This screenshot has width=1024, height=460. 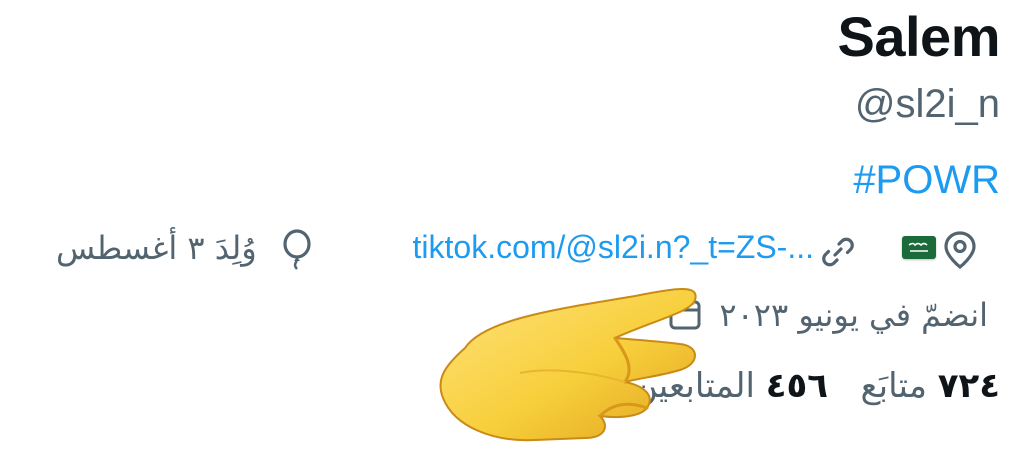 What do you see at coordinates (156, 248) in the screenshot?
I see `birthday-text: وُلِدَ ٣ أغسطس` at bounding box center [156, 248].